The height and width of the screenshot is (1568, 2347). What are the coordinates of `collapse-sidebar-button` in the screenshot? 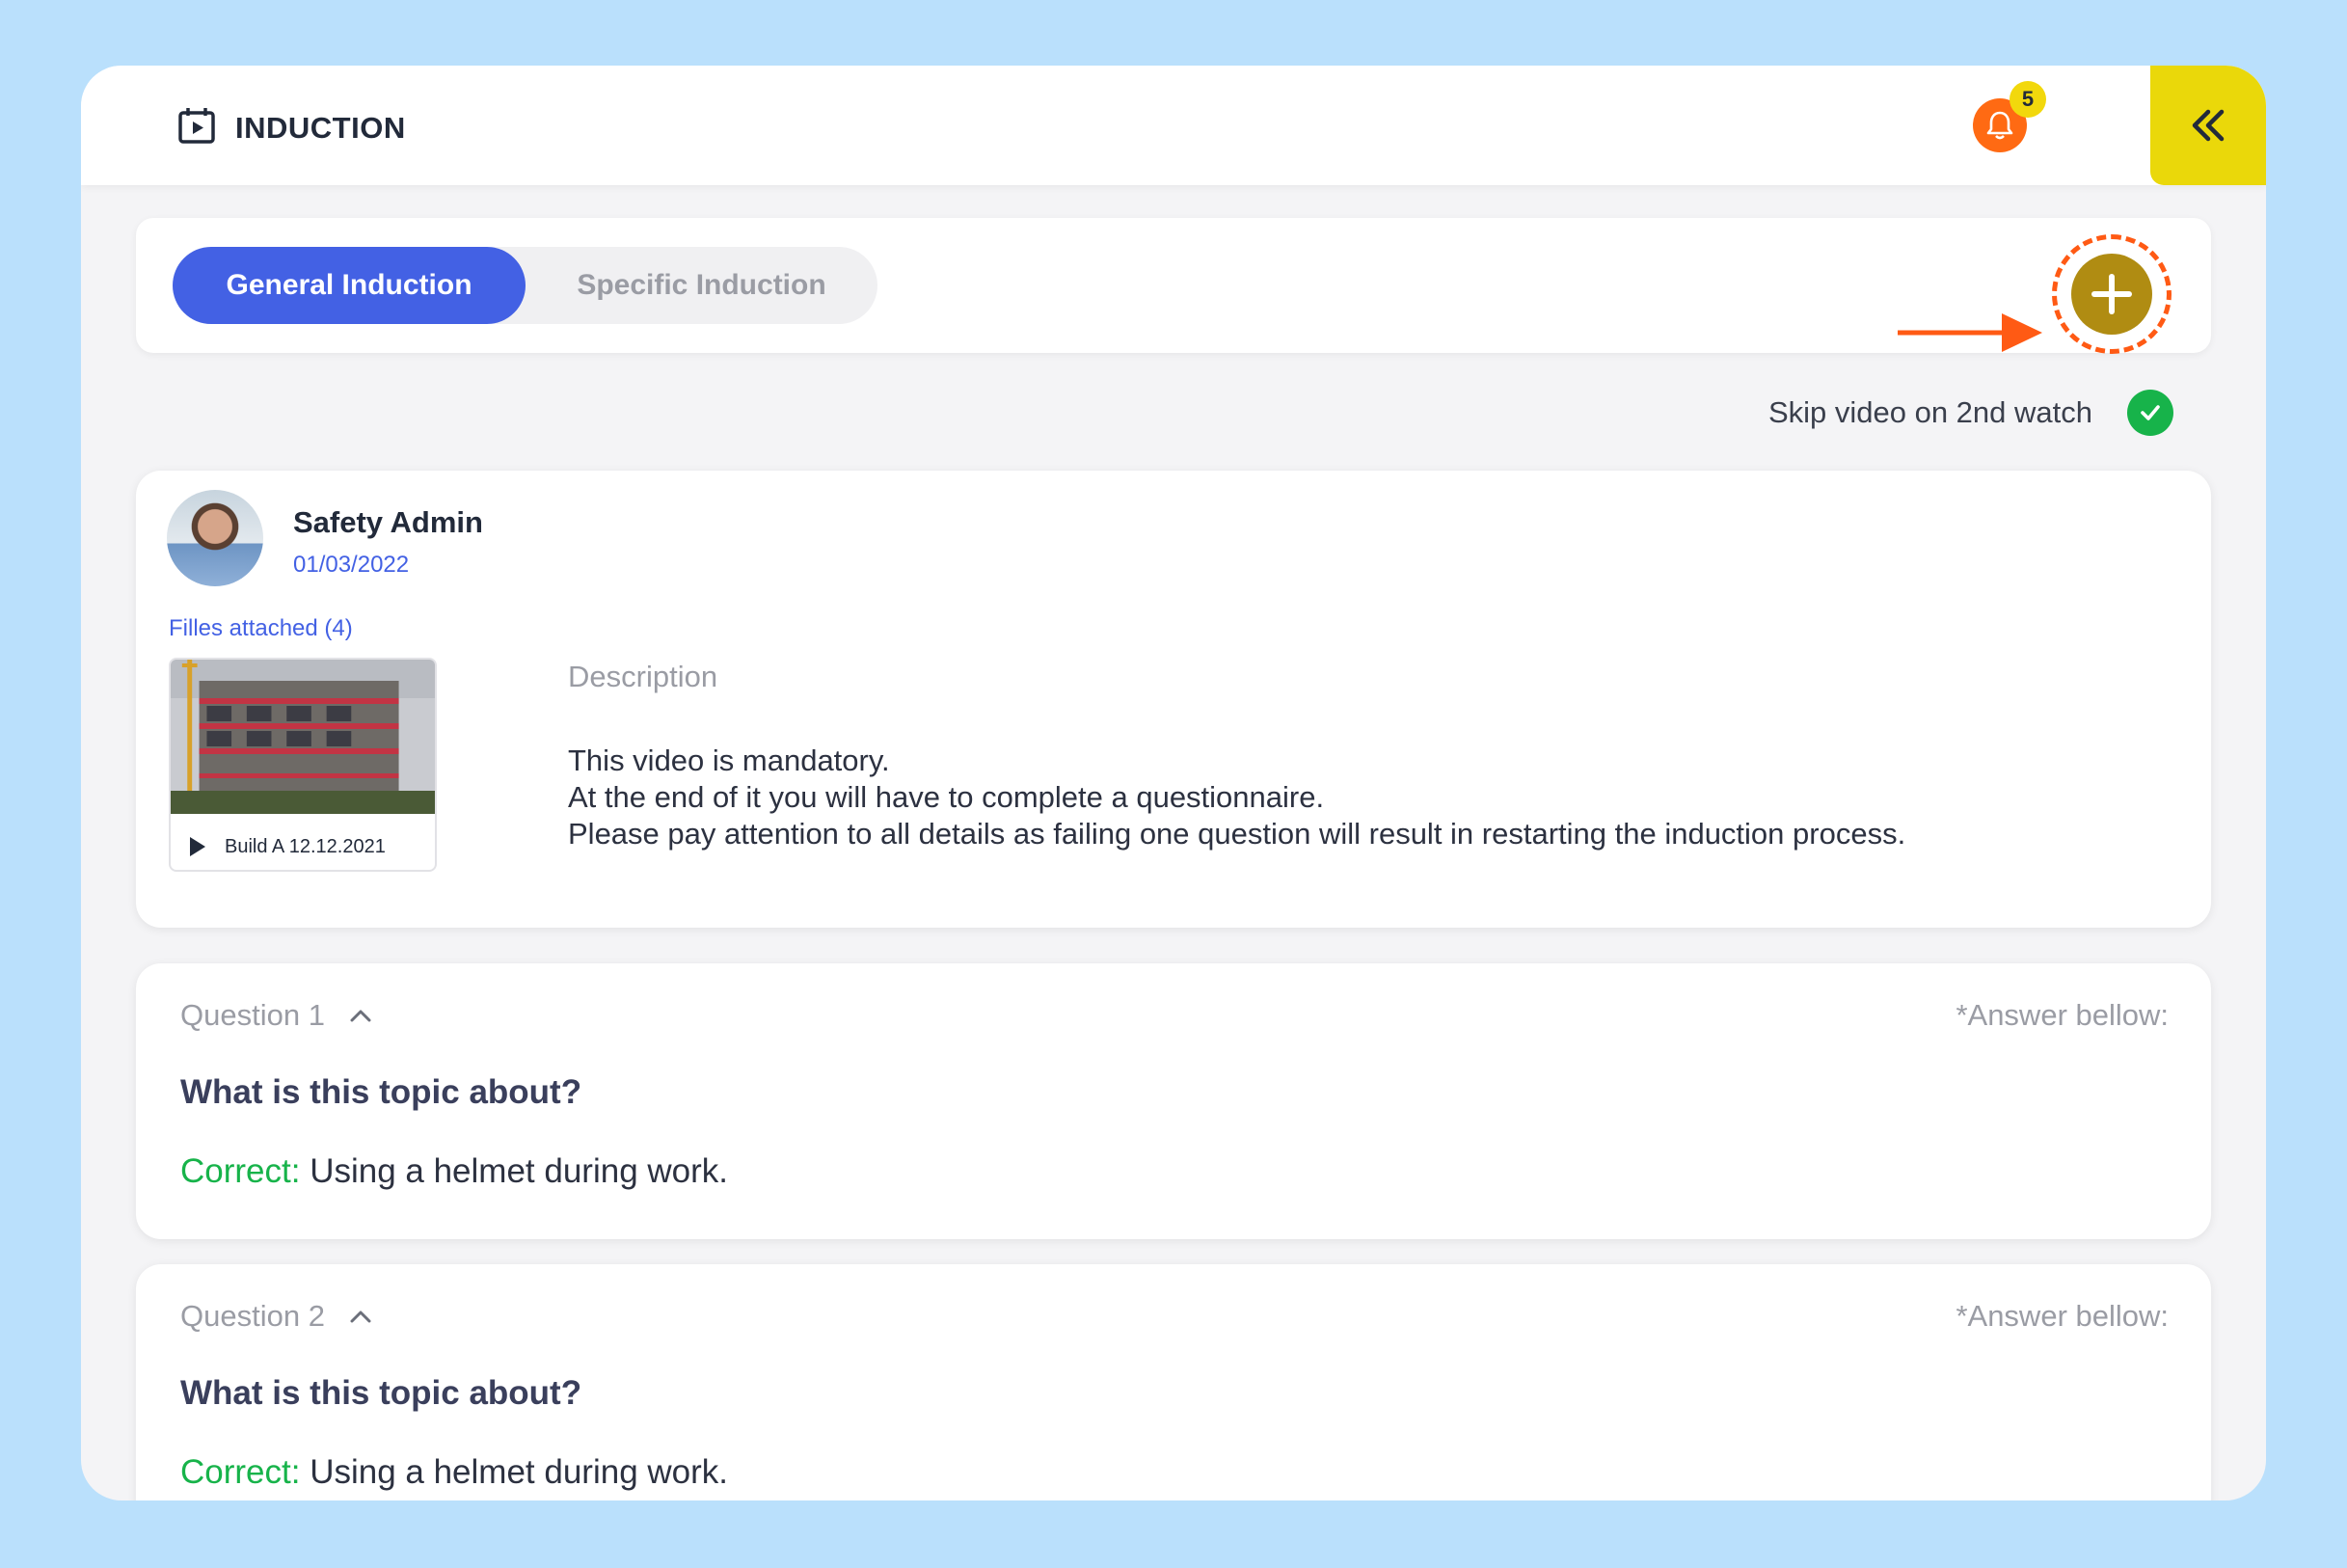 It's located at (2208, 126).